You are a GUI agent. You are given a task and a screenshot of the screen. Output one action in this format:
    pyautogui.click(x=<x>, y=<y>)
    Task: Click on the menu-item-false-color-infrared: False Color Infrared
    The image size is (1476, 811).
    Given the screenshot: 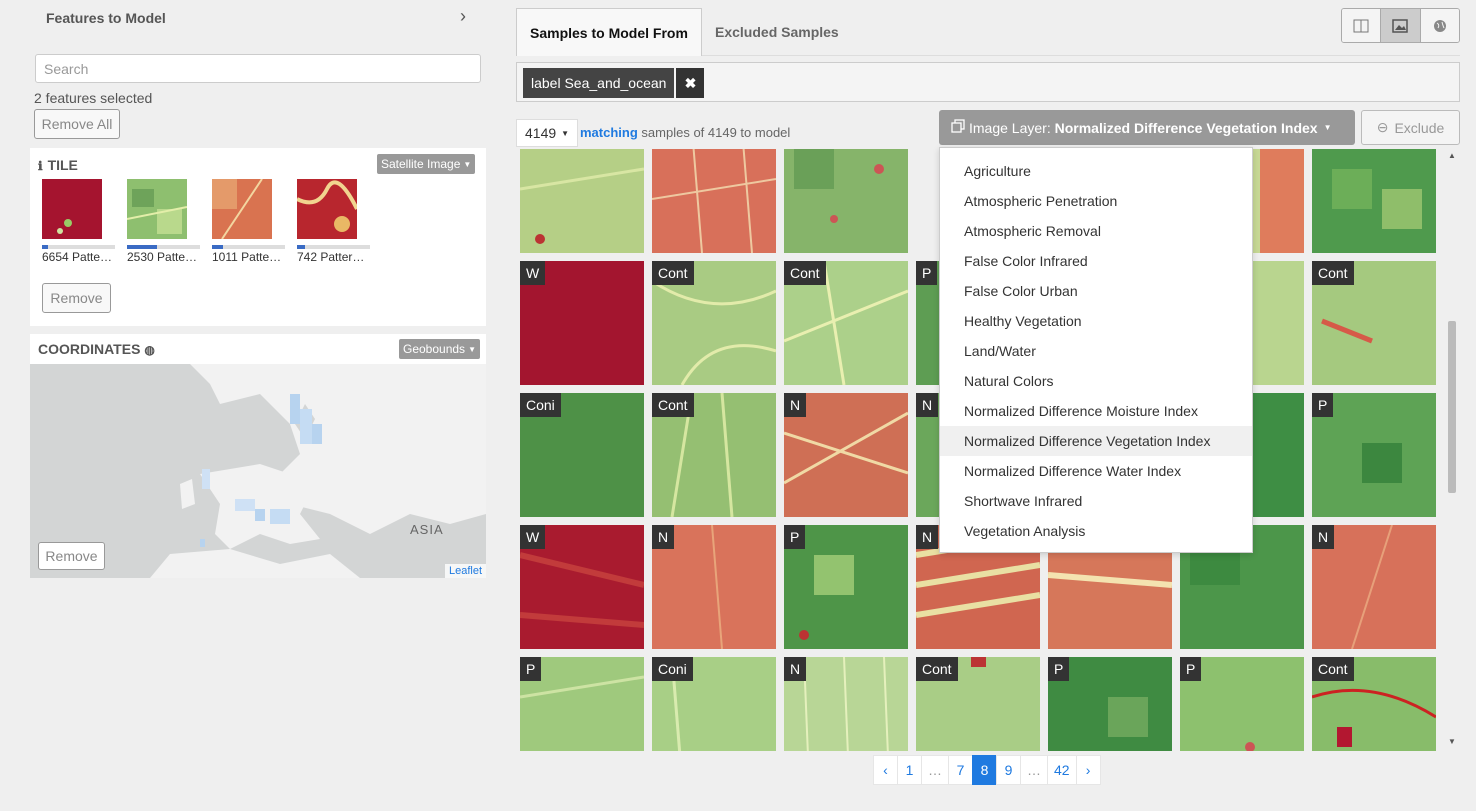 What is the action you would take?
    pyautogui.click(x=1096, y=261)
    